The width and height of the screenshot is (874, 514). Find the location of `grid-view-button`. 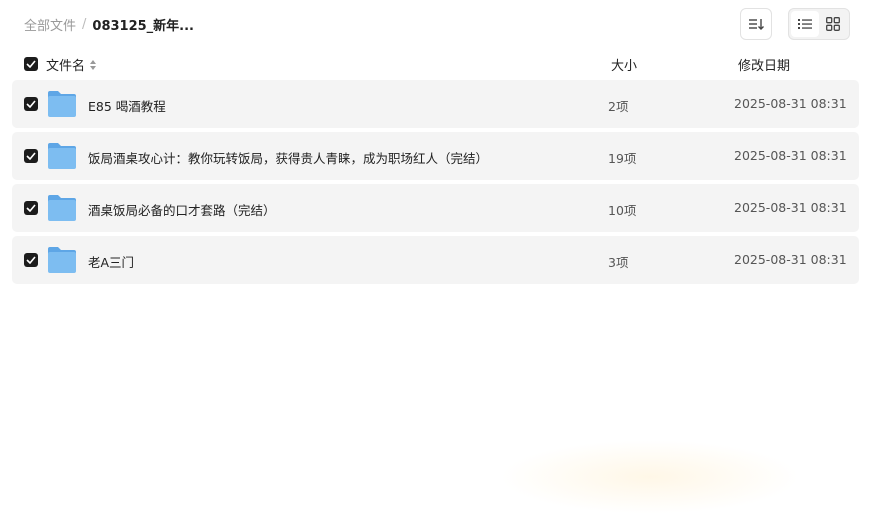

grid-view-button is located at coordinates (833, 24).